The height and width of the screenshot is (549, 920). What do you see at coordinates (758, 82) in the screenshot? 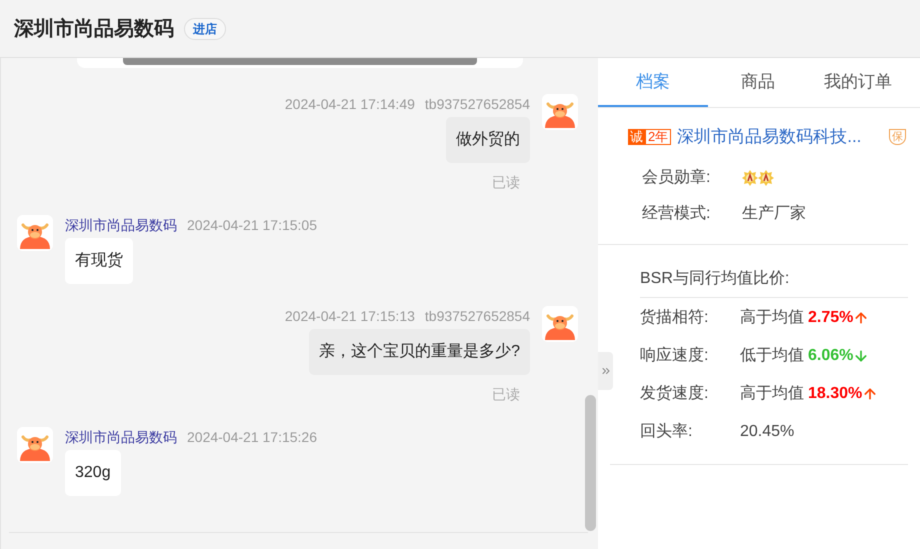
I see `tab: 商品` at bounding box center [758, 82].